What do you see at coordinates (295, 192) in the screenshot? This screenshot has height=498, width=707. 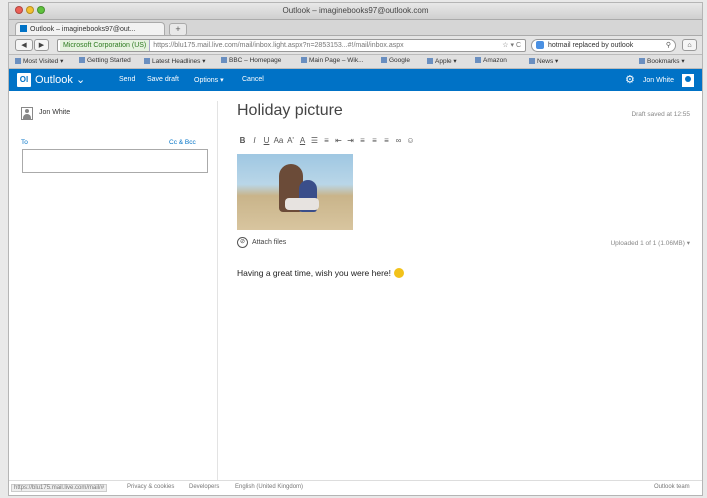 I see `inline-photo` at bounding box center [295, 192].